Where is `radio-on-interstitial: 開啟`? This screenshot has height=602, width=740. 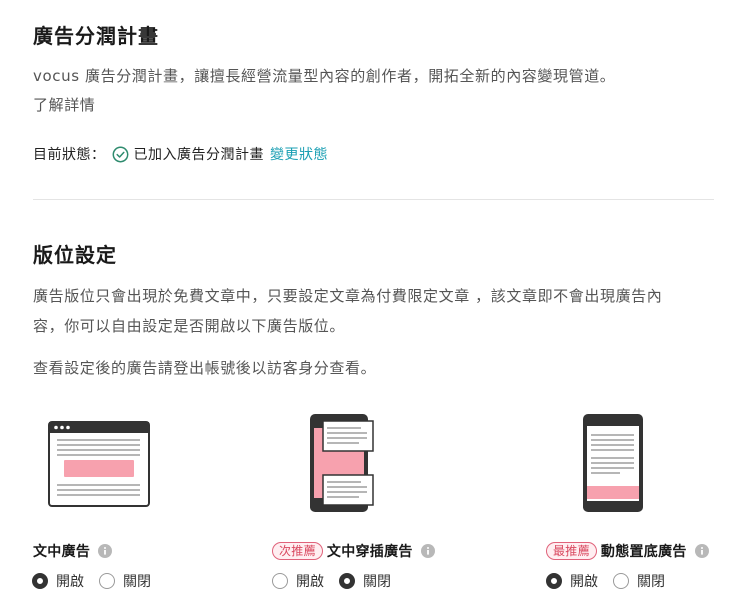
radio-on-interstitial: 開啟 is located at coordinates (298, 581).